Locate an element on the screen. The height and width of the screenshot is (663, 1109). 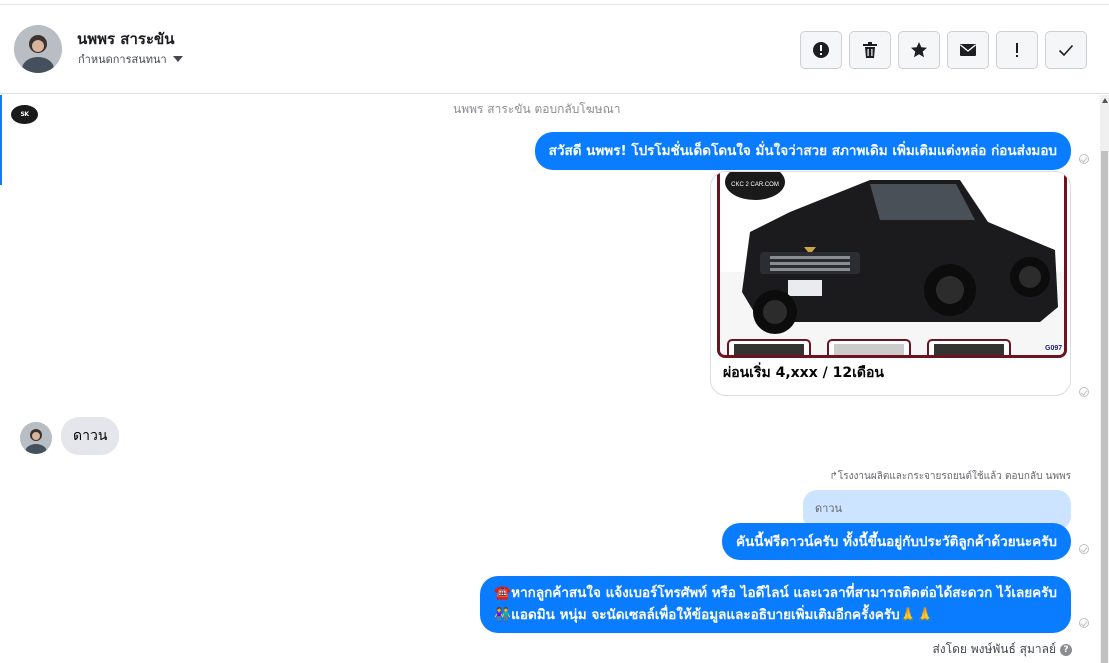
exclamation-icon is located at coordinates (1017, 50).